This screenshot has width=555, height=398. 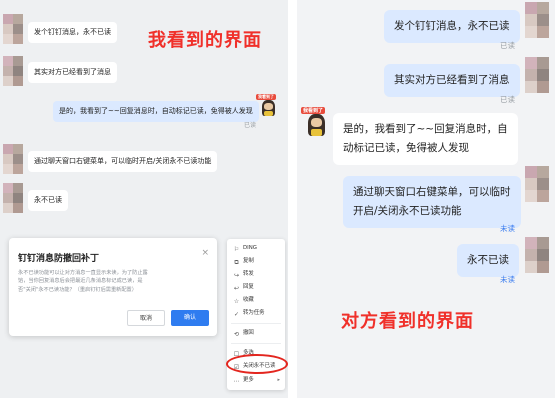 What do you see at coordinates (205, 253) in the screenshot?
I see `close-icon: ×` at bounding box center [205, 253].